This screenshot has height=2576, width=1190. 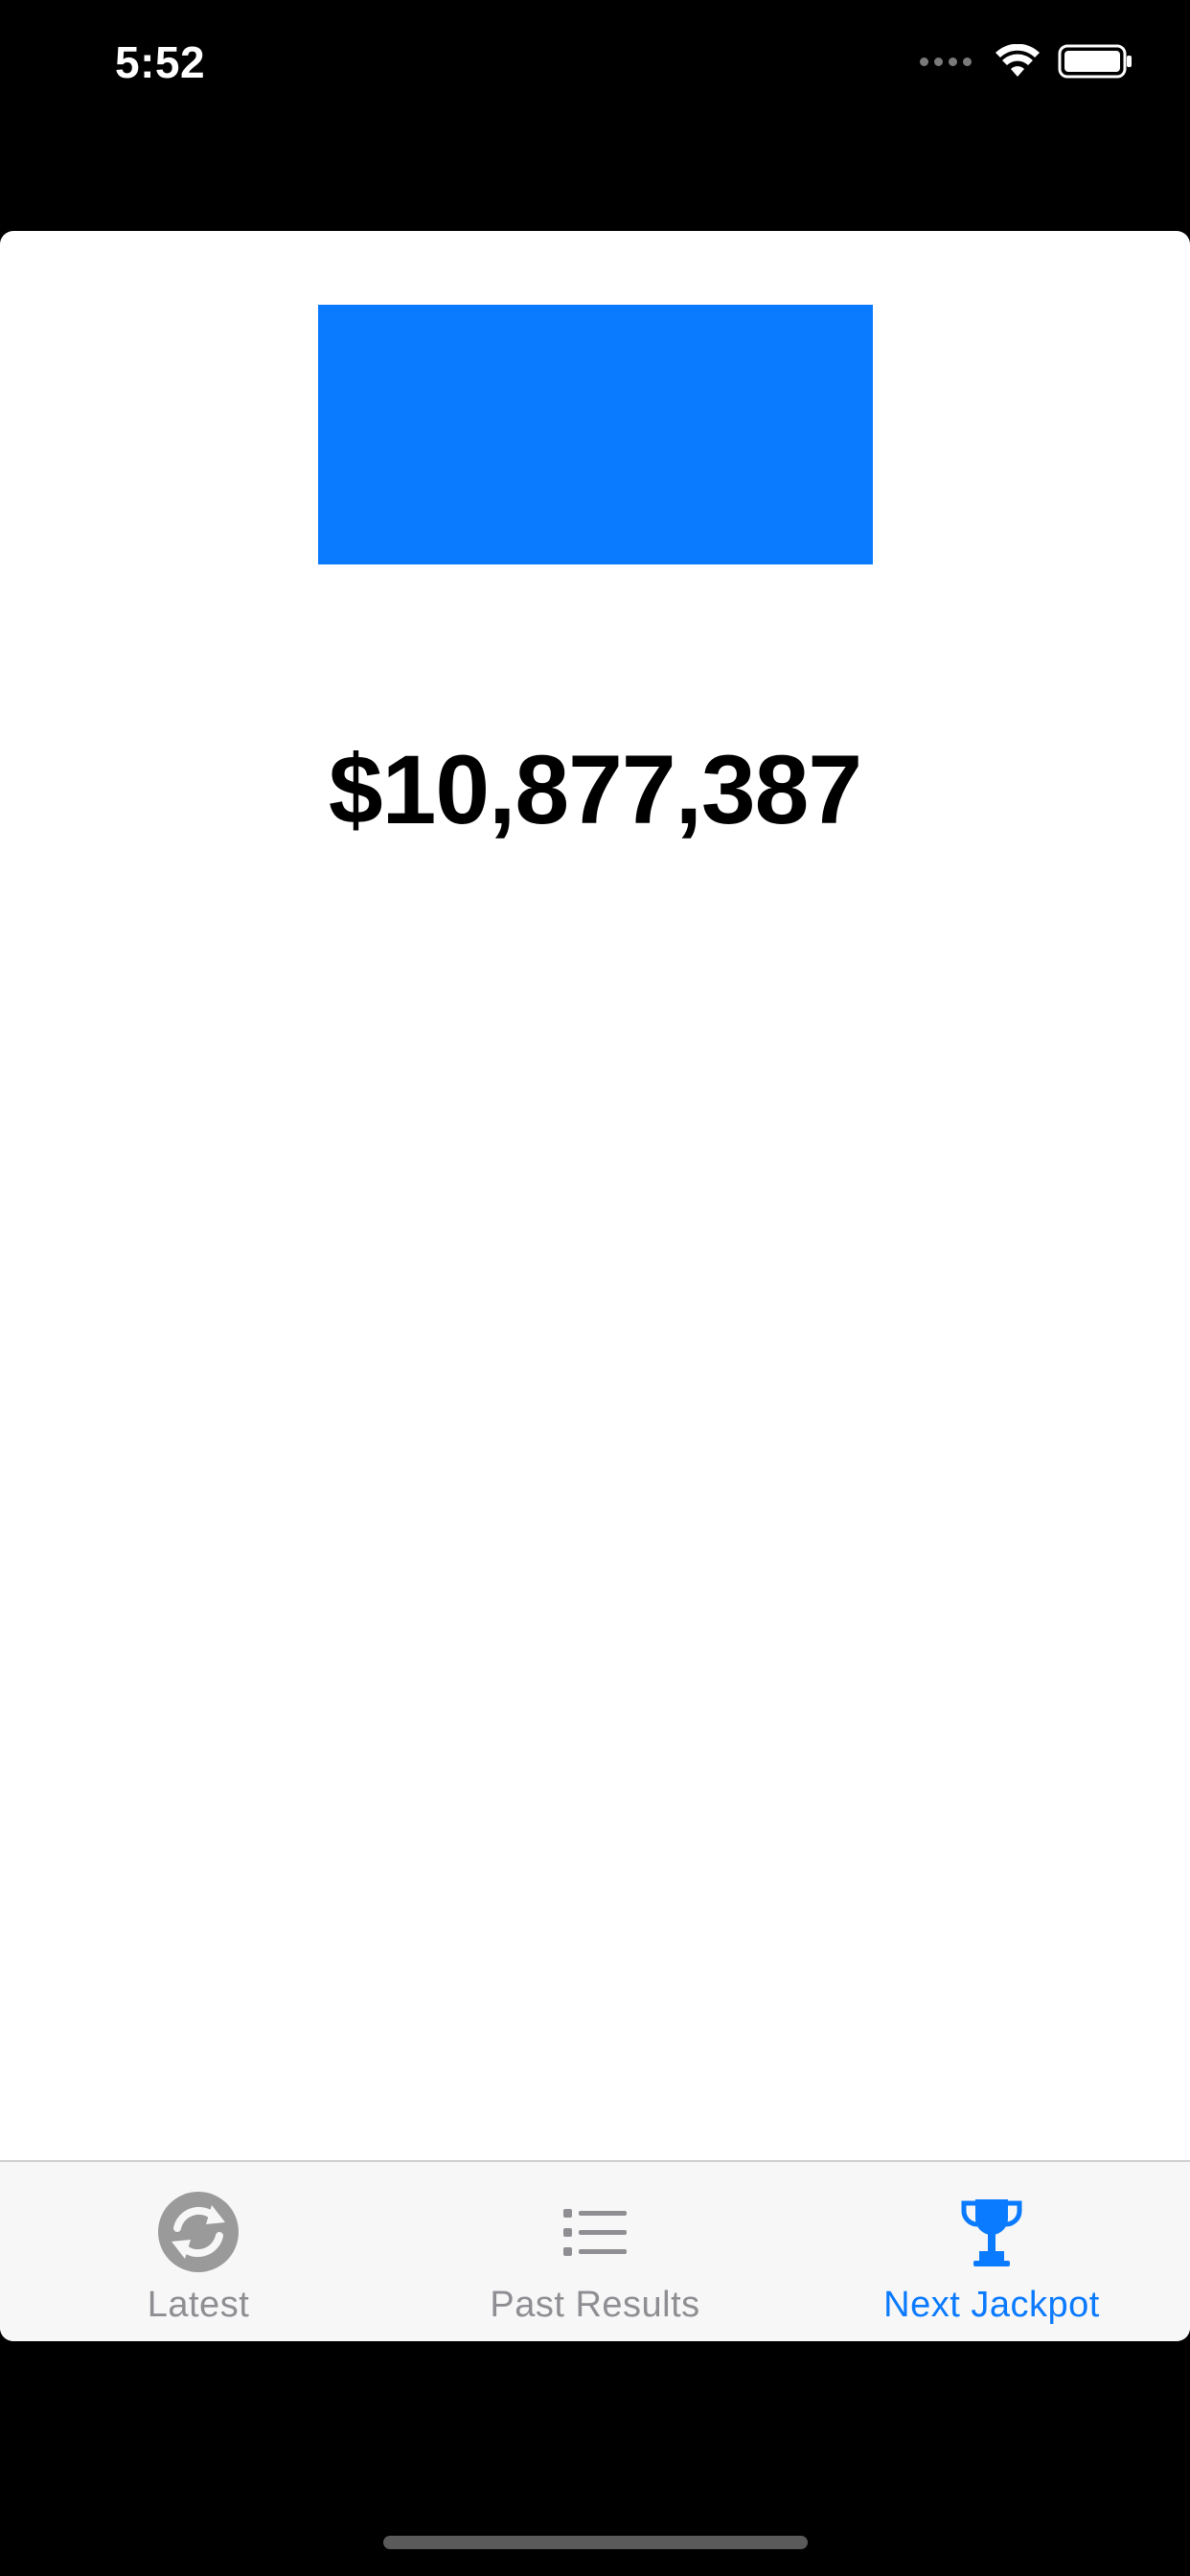 What do you see at coordinates (1095, 62) in the screenshot?
I see `battery-icon` at bounding box center [1095, 62].